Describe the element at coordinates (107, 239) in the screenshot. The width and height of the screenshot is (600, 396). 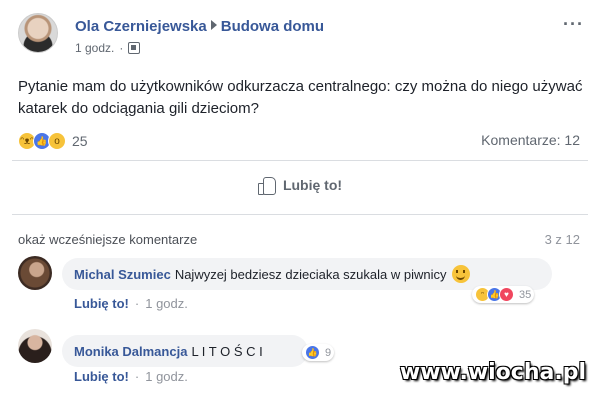
I see `view-previous-comments-link: okaż wcześniejsze komentarze` at that location.